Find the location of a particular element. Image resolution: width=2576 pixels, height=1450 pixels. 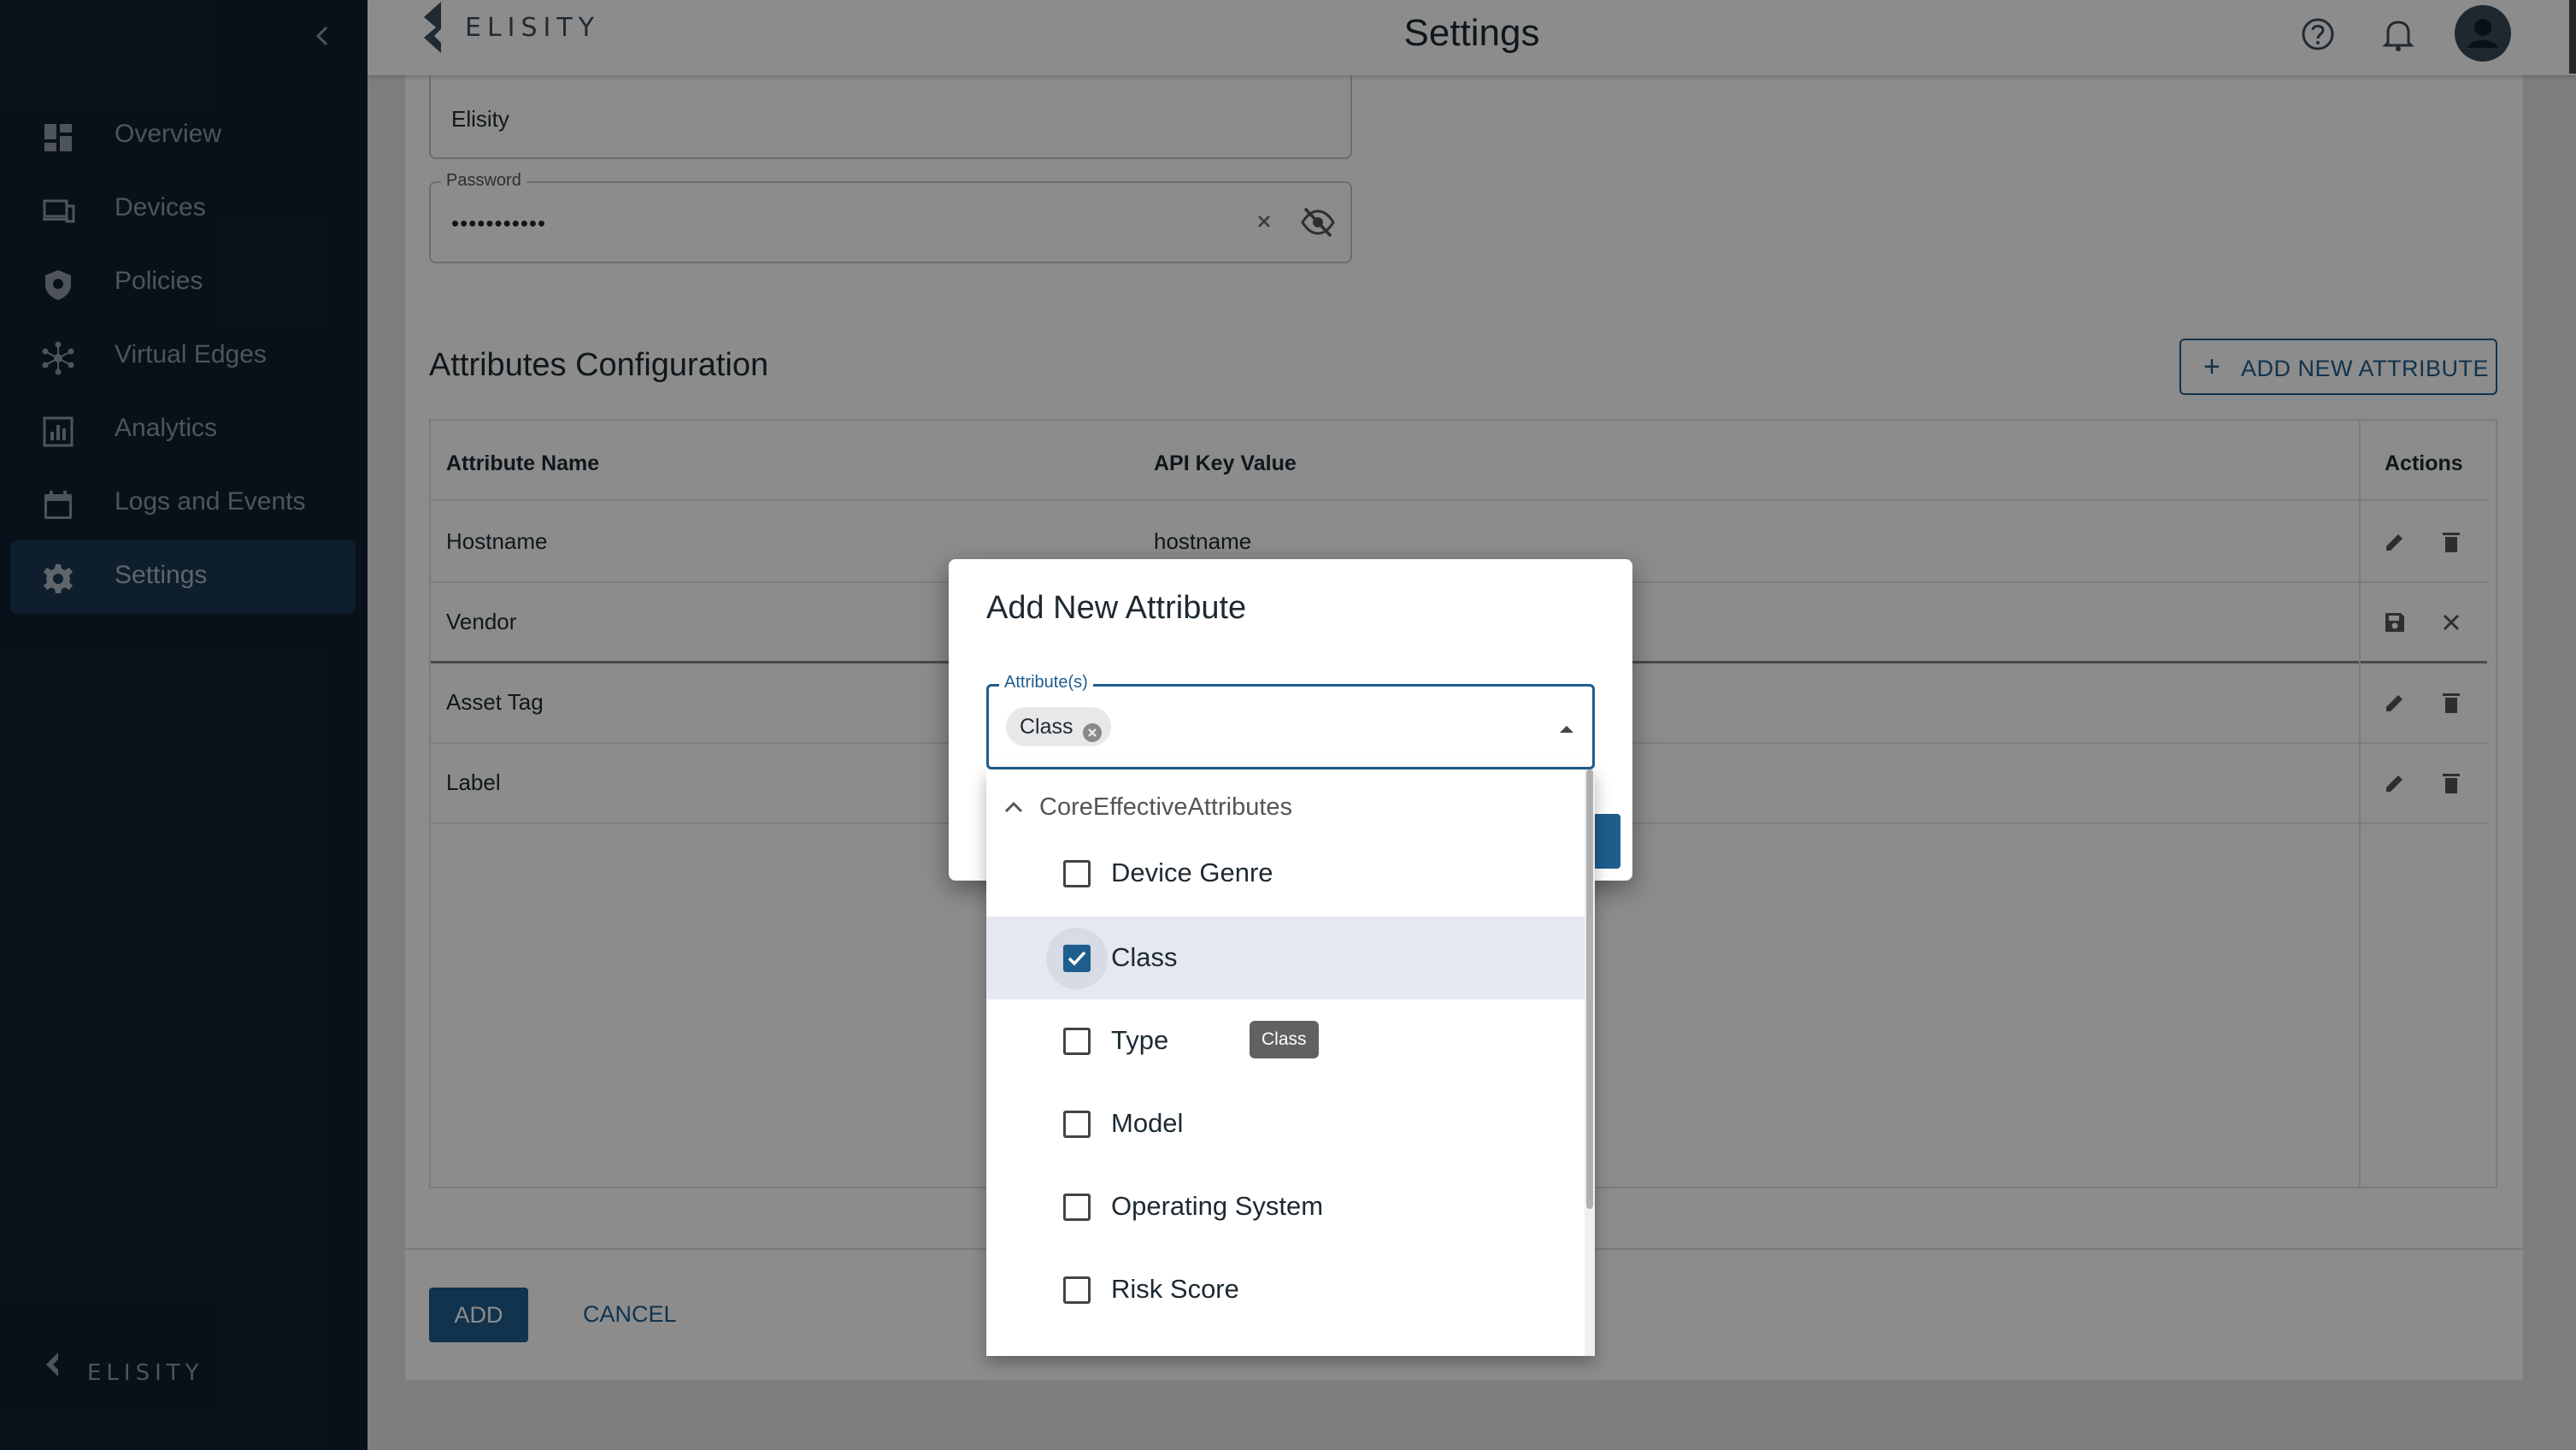

dropdown-scrollbar-thumb is located at coordinates (1589, 989).